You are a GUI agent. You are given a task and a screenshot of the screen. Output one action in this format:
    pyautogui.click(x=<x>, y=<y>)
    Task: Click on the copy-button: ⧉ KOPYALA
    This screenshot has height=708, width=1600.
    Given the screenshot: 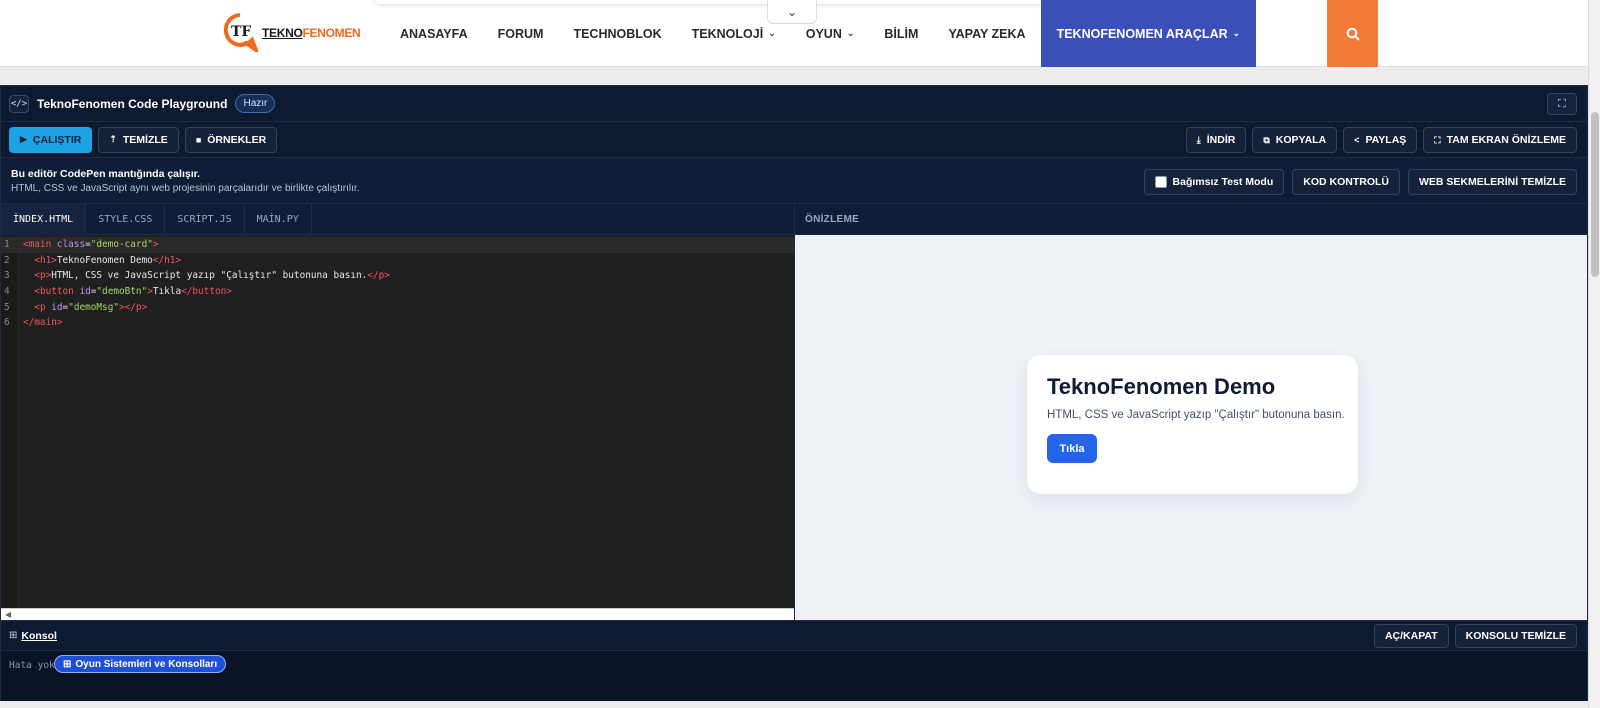 What is the action you would take?
    pyautogui.click(x=1295, y=140)
    